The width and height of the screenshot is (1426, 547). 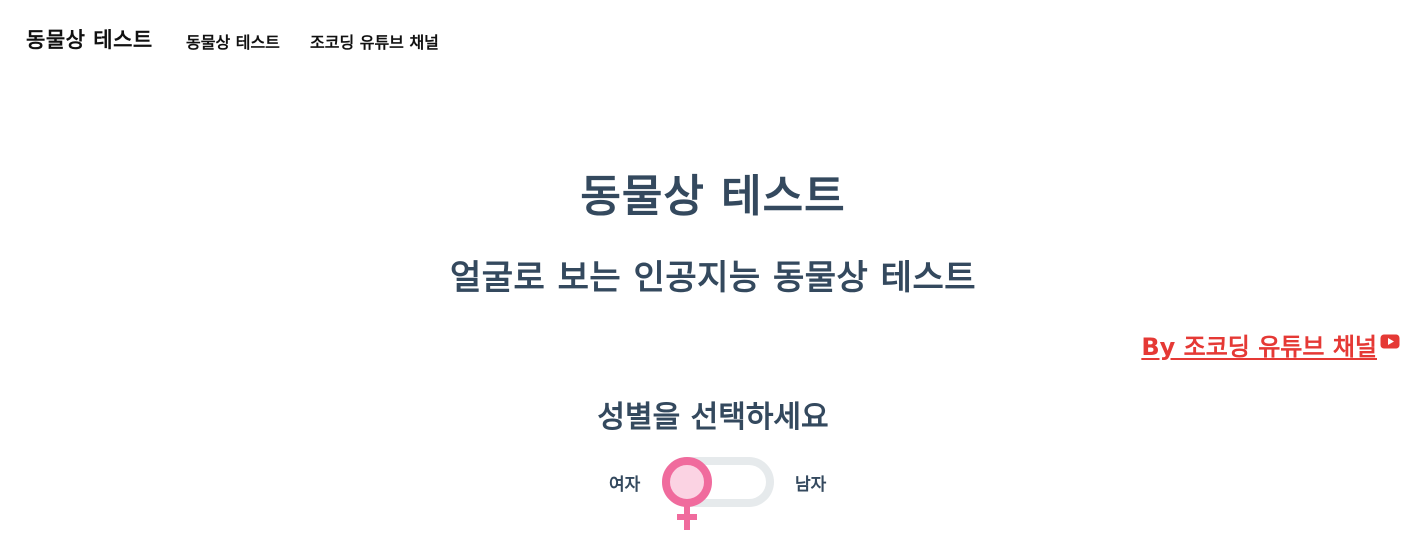 What do you see at coordinates (89, 39) in the screenshot?
I see `brand-link: 동물상 테스트` at bounding box center [89, 39].